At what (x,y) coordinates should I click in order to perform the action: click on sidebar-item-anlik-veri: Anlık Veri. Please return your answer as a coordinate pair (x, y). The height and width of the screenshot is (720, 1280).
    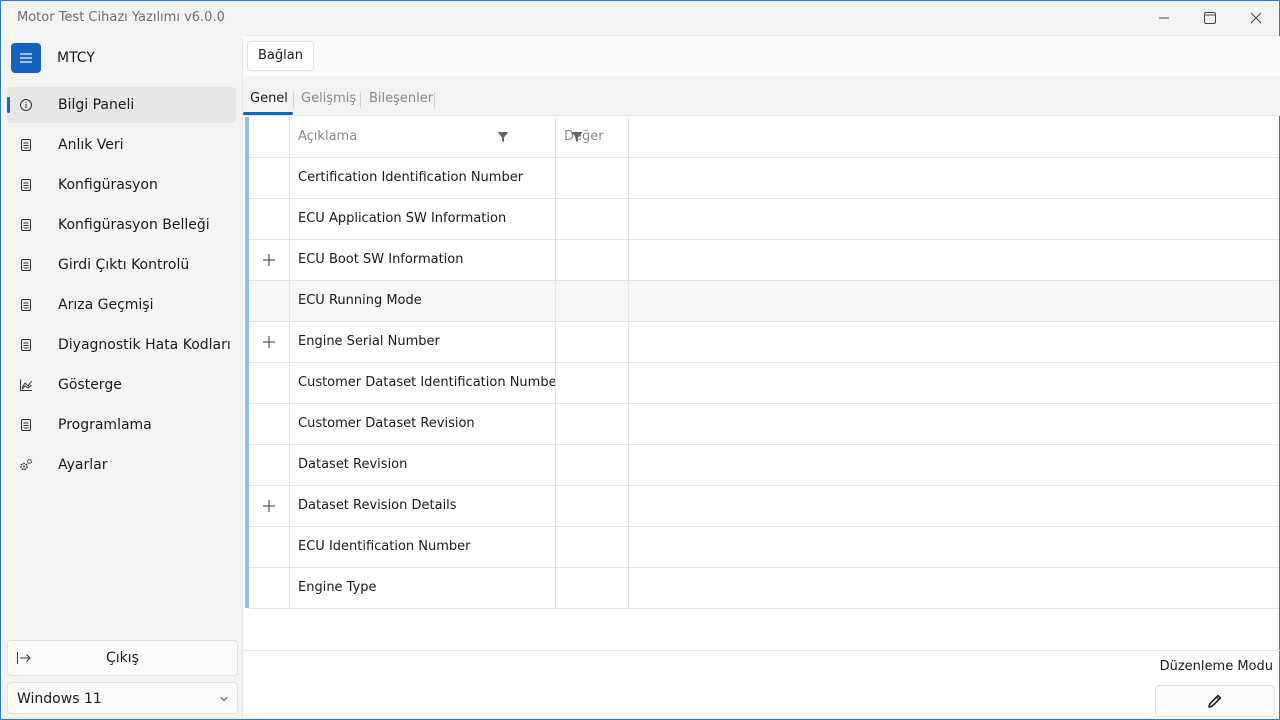
    Looking at the image, I should click on (121, 145).